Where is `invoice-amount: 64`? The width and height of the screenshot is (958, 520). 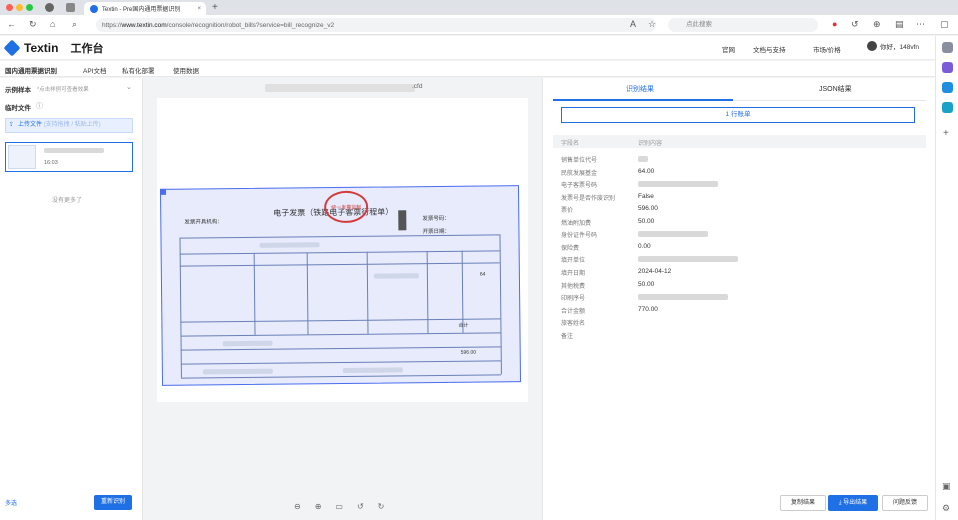 invoice-amount: 64 is located at coordinates (482, 274).